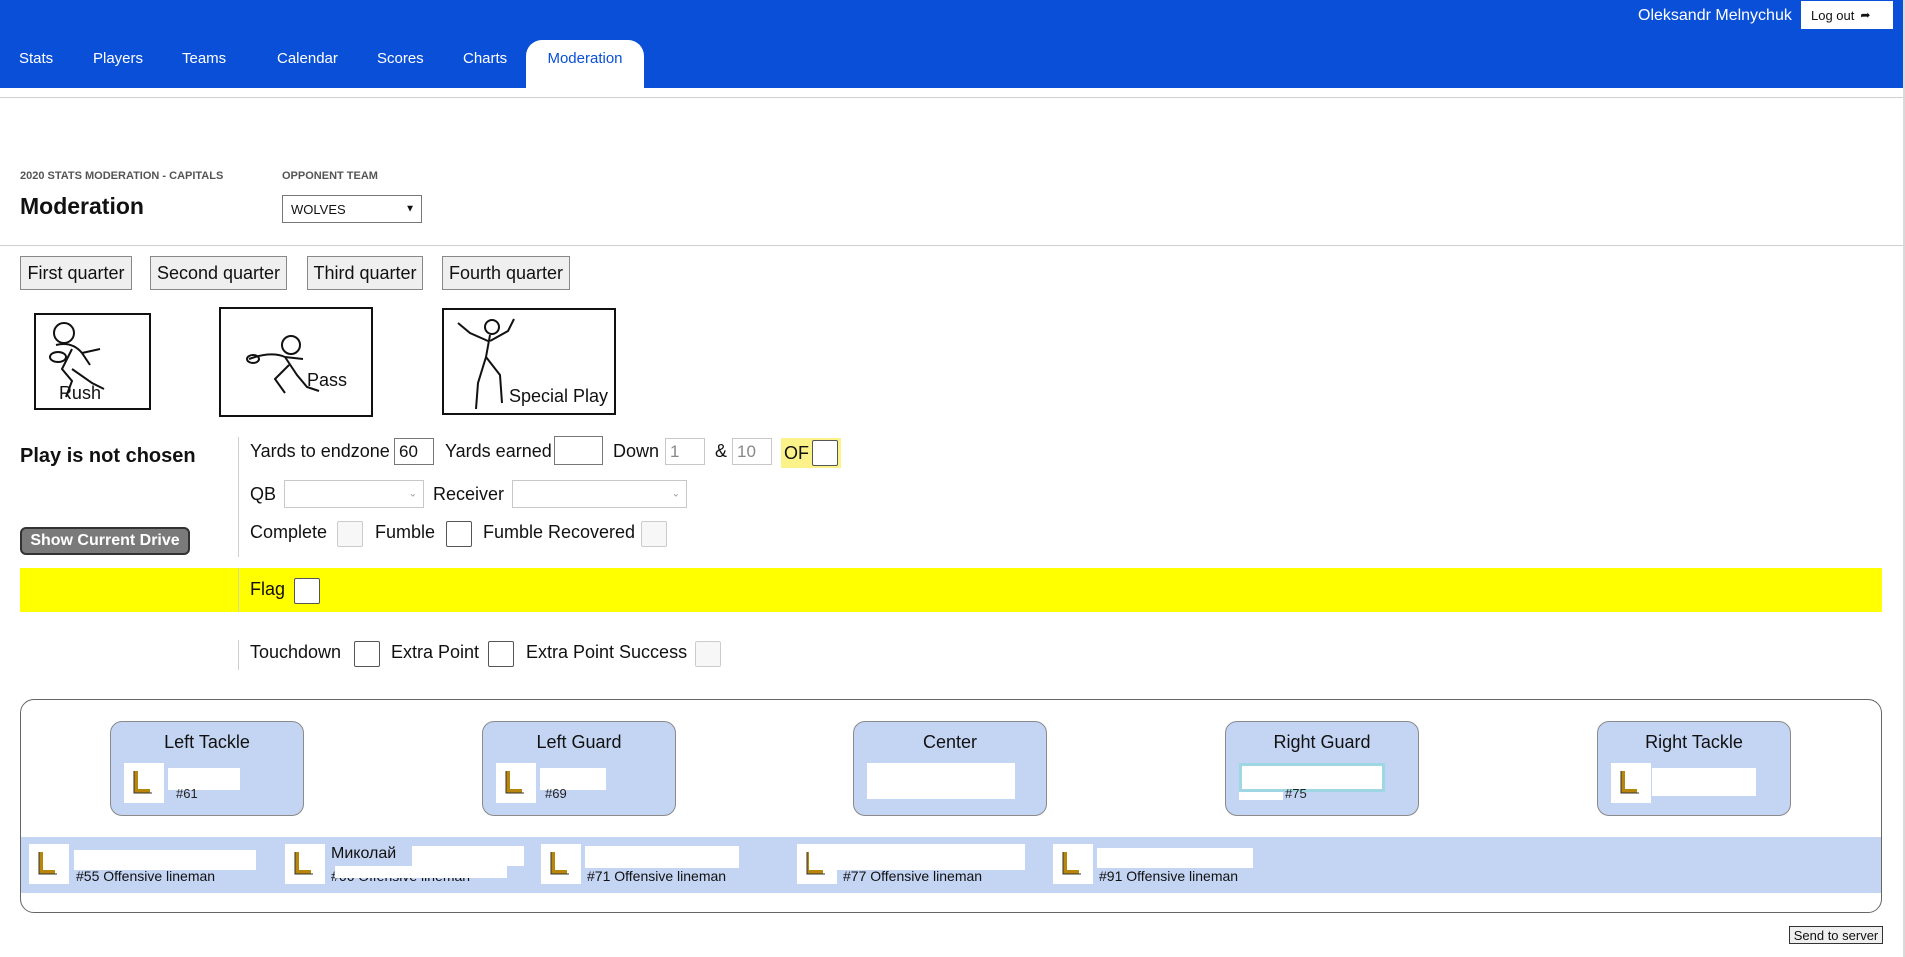  What do you see at coordinates (296, 652) in the screenshot?
I see `touchdown-label: Touchdown` at bounding box center [296, 652].